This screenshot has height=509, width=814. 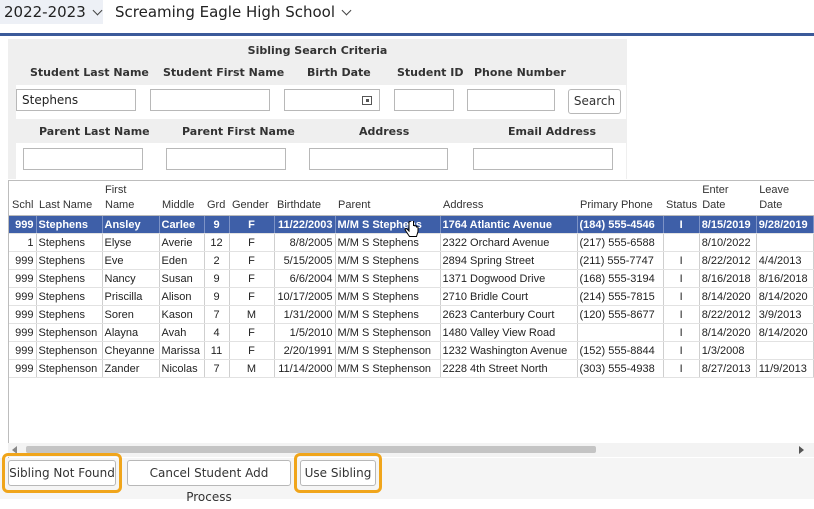 I want to click on phone-number-input, so click(x=511, y=100).